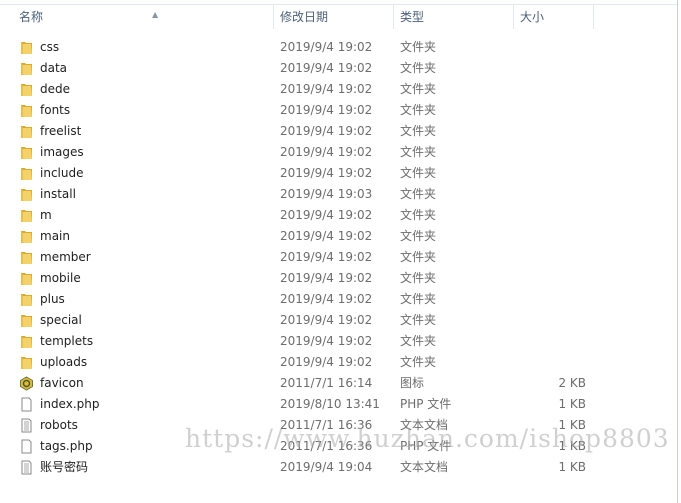 The height and width of the screenshot is (503, 681). Describe the element at coordinates (426, 404) in the screenshot. I see `file-type: PHP 文件` at that location.